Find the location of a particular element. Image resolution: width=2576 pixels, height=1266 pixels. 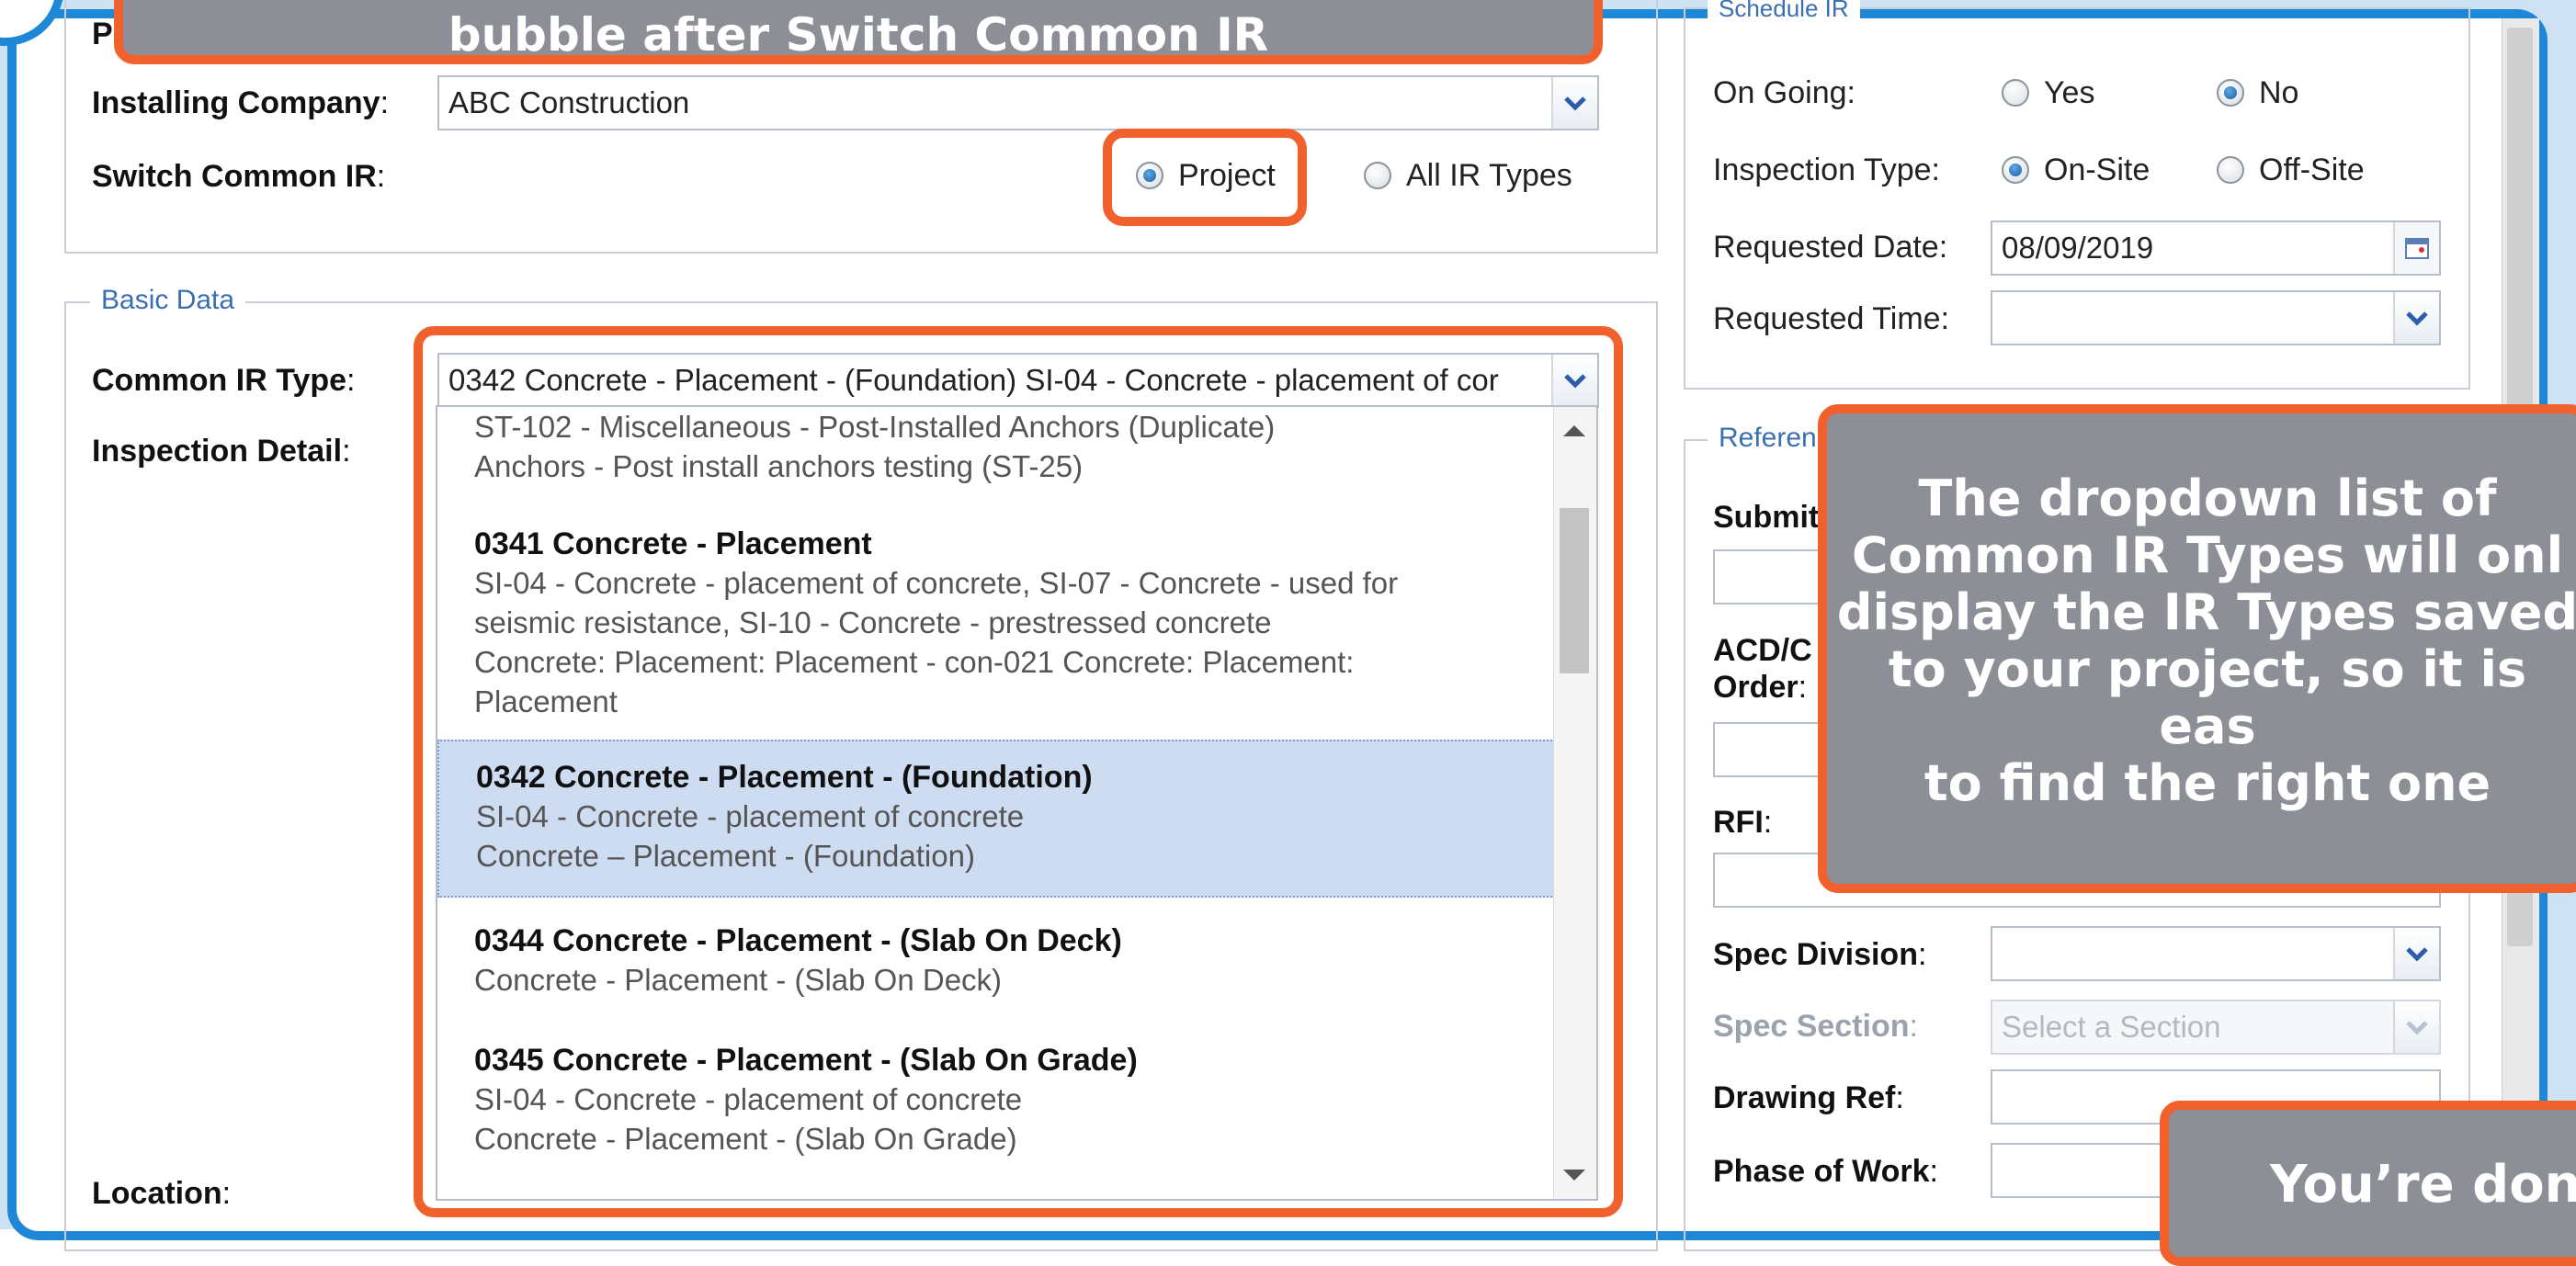

spec-division-select is located at coordinates (2216, 954).